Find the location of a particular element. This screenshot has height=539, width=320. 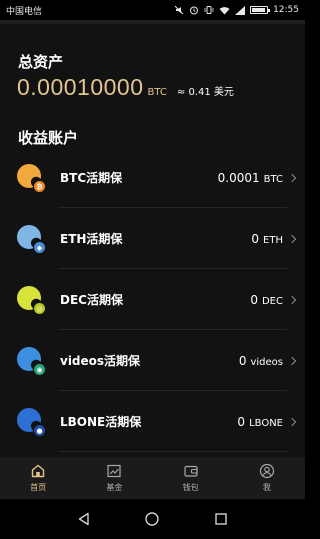

tab-label: 钱包 is located at coordinates (190, 487).